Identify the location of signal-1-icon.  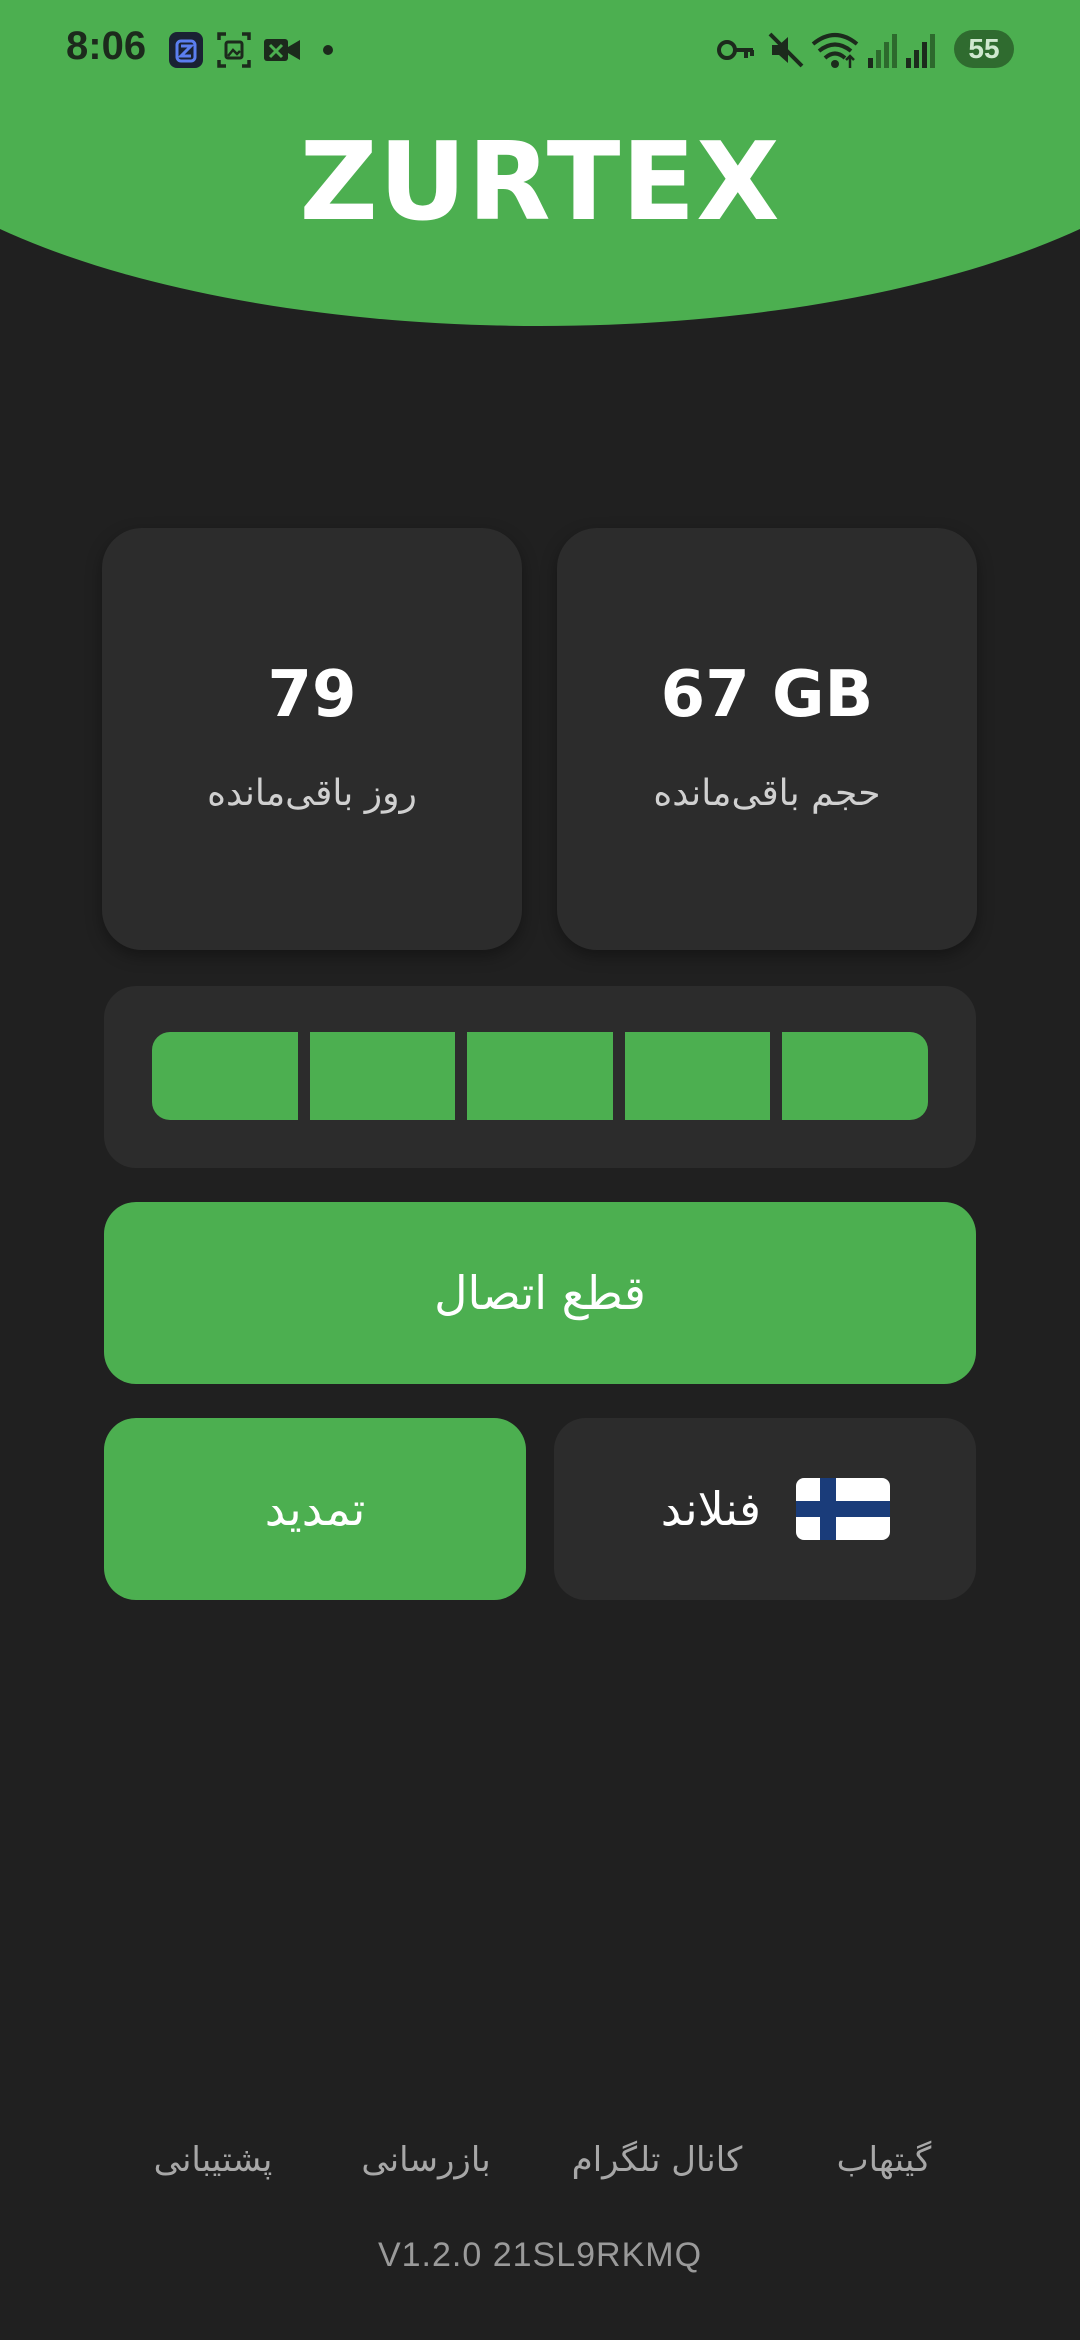
(882, 51).